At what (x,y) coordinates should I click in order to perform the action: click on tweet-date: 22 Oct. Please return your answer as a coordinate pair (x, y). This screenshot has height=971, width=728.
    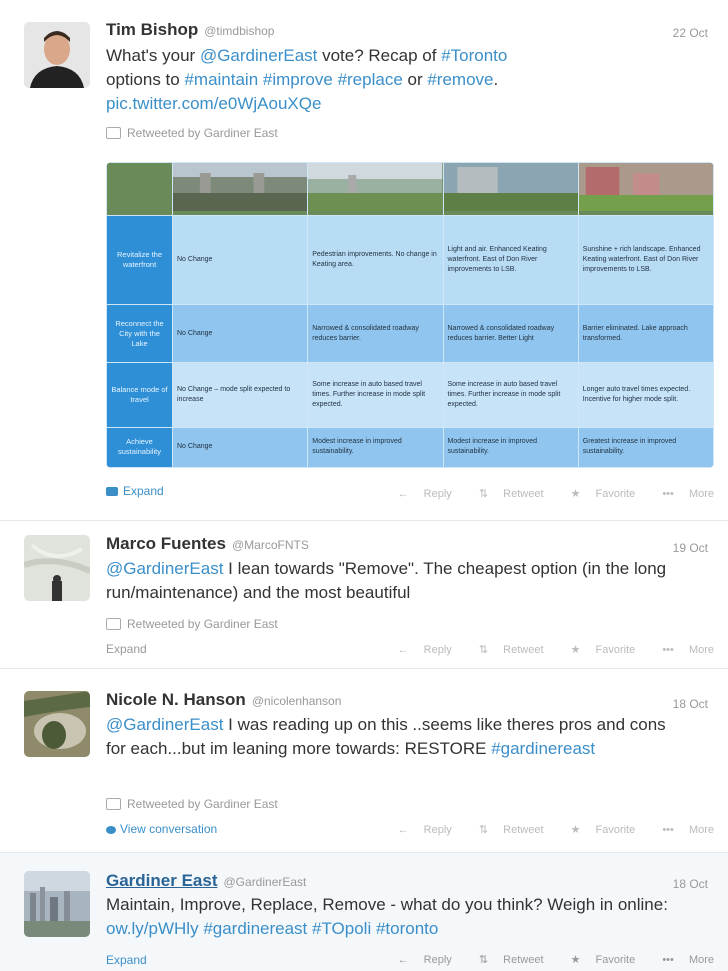
    Looking at the image, I should click on (690, 33).